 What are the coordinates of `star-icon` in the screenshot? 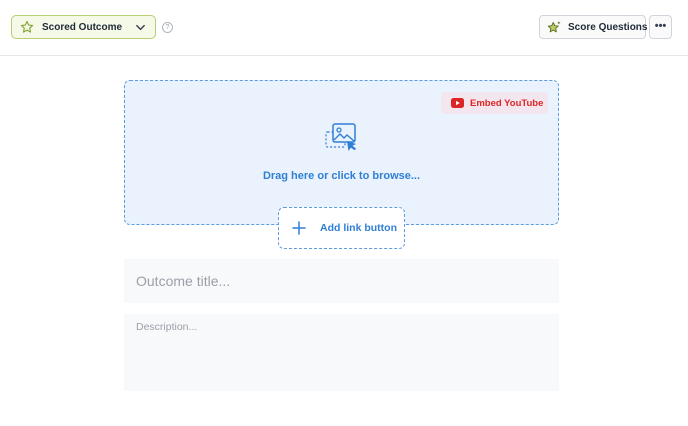 It's located at (27, 27).